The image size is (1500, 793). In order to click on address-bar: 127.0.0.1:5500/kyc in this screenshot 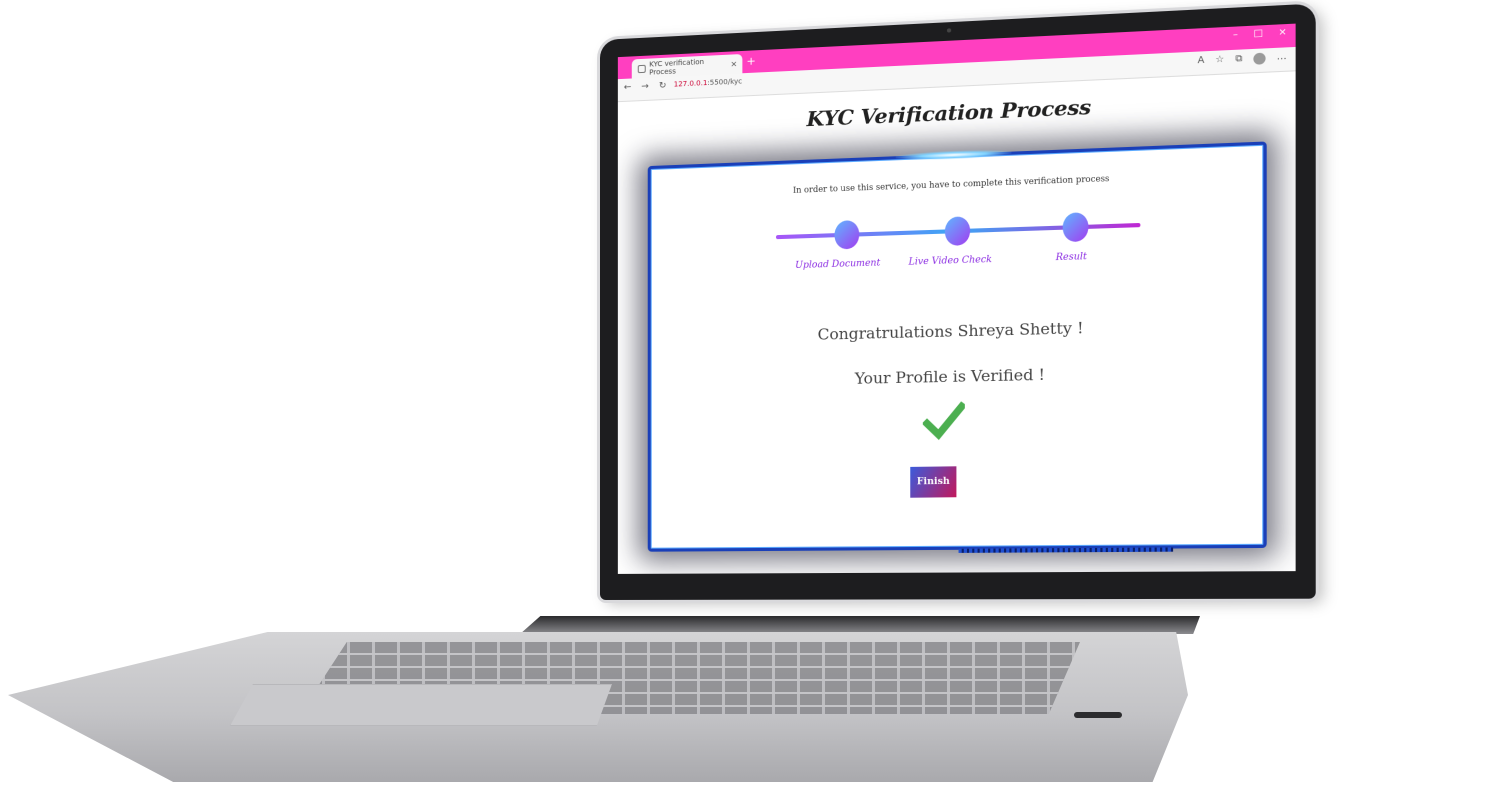, I will do `click(708, 82)`.